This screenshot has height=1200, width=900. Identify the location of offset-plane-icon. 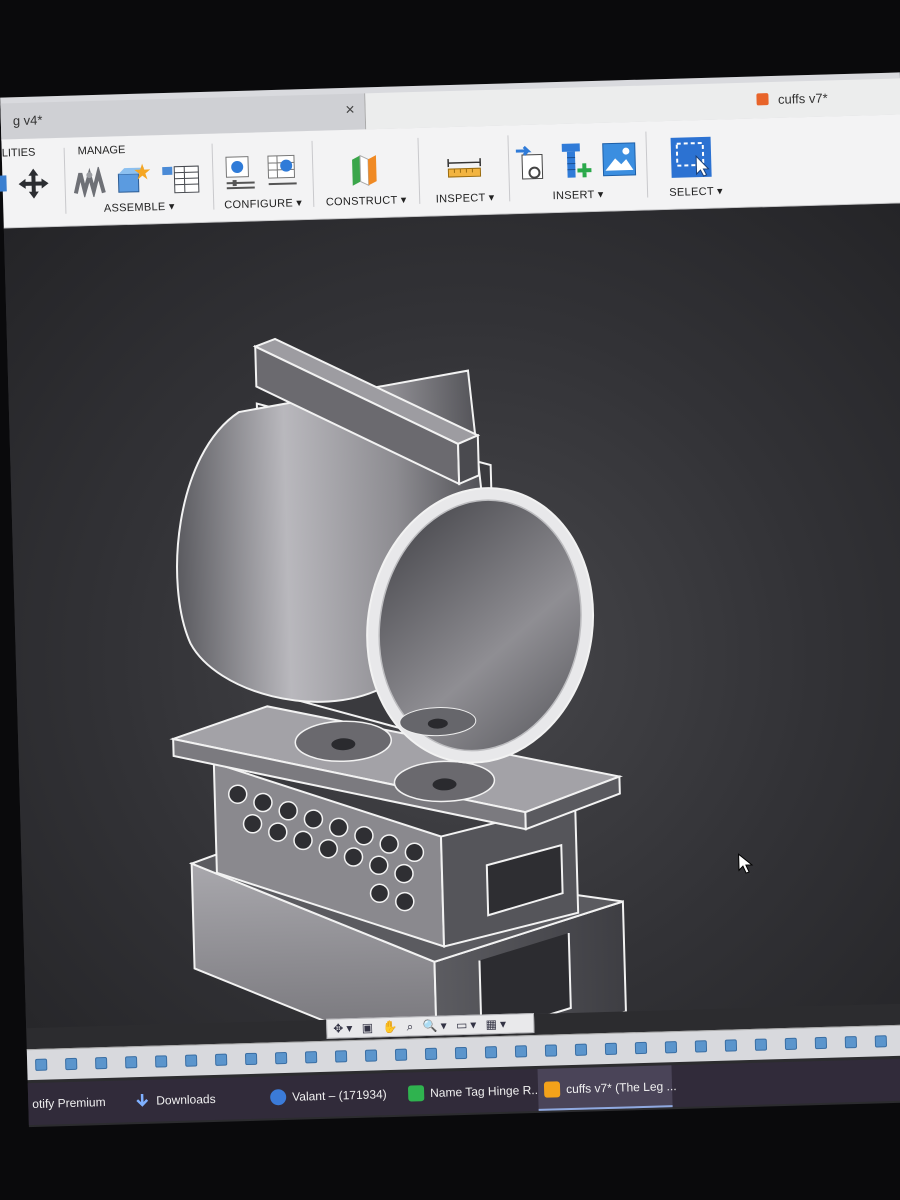
(365, 169).